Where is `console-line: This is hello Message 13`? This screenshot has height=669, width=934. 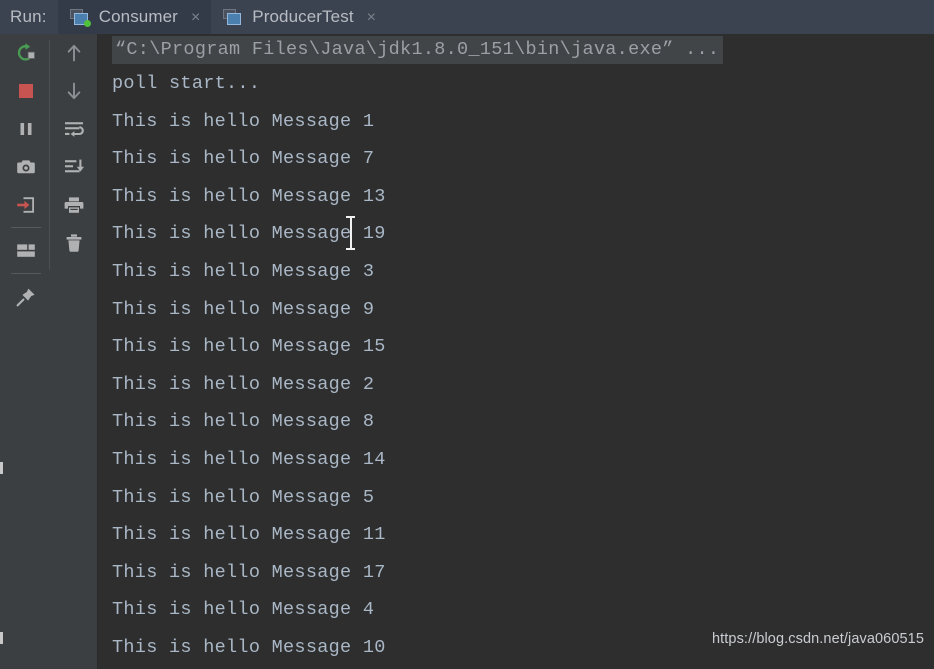
console-line: This is hello Message 13 is located at coordinates (249, 196).